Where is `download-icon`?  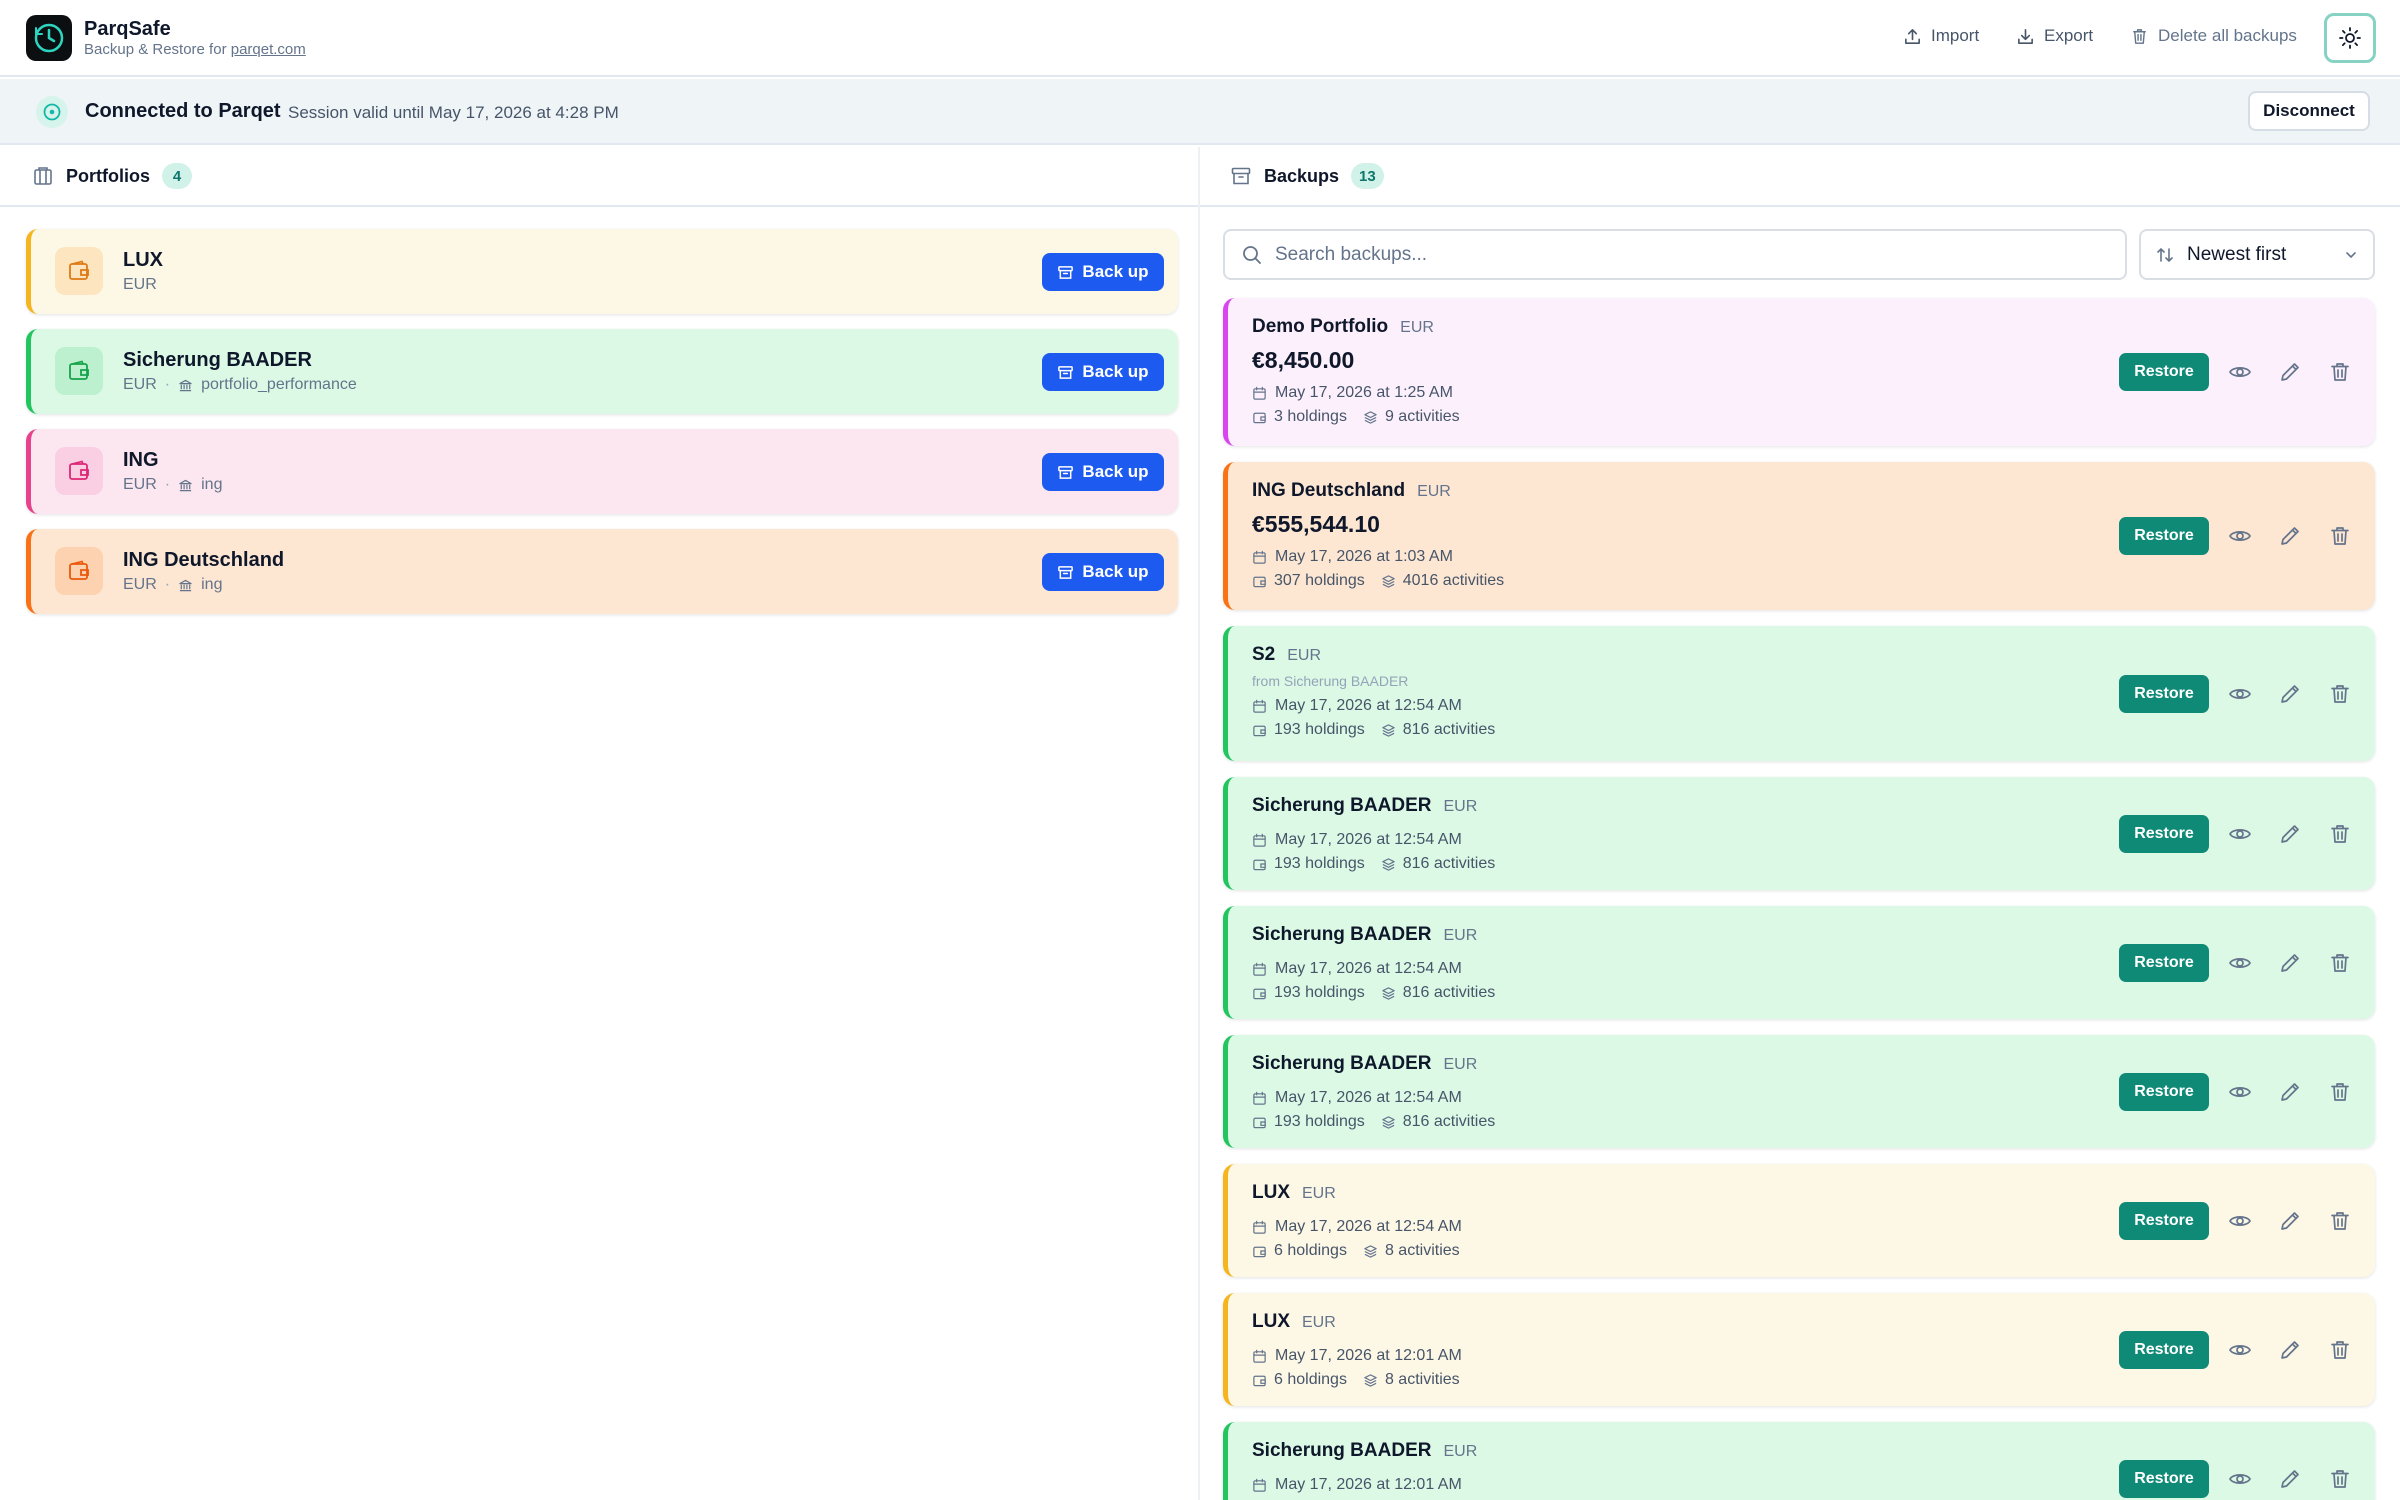 download-icon is located at coordinates (2025, 36).